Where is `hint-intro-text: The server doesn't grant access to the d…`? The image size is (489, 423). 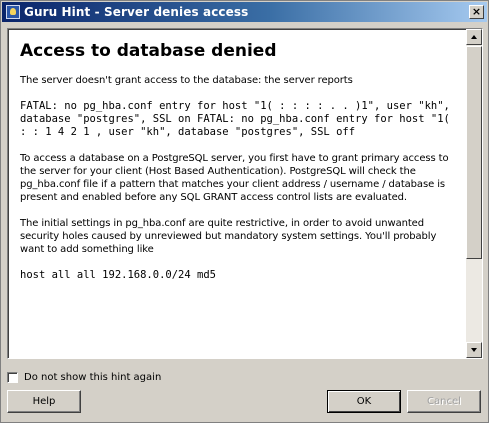
hint-intro-text: The server doesn't grant access to the d… is located at coordinates (186, 80).